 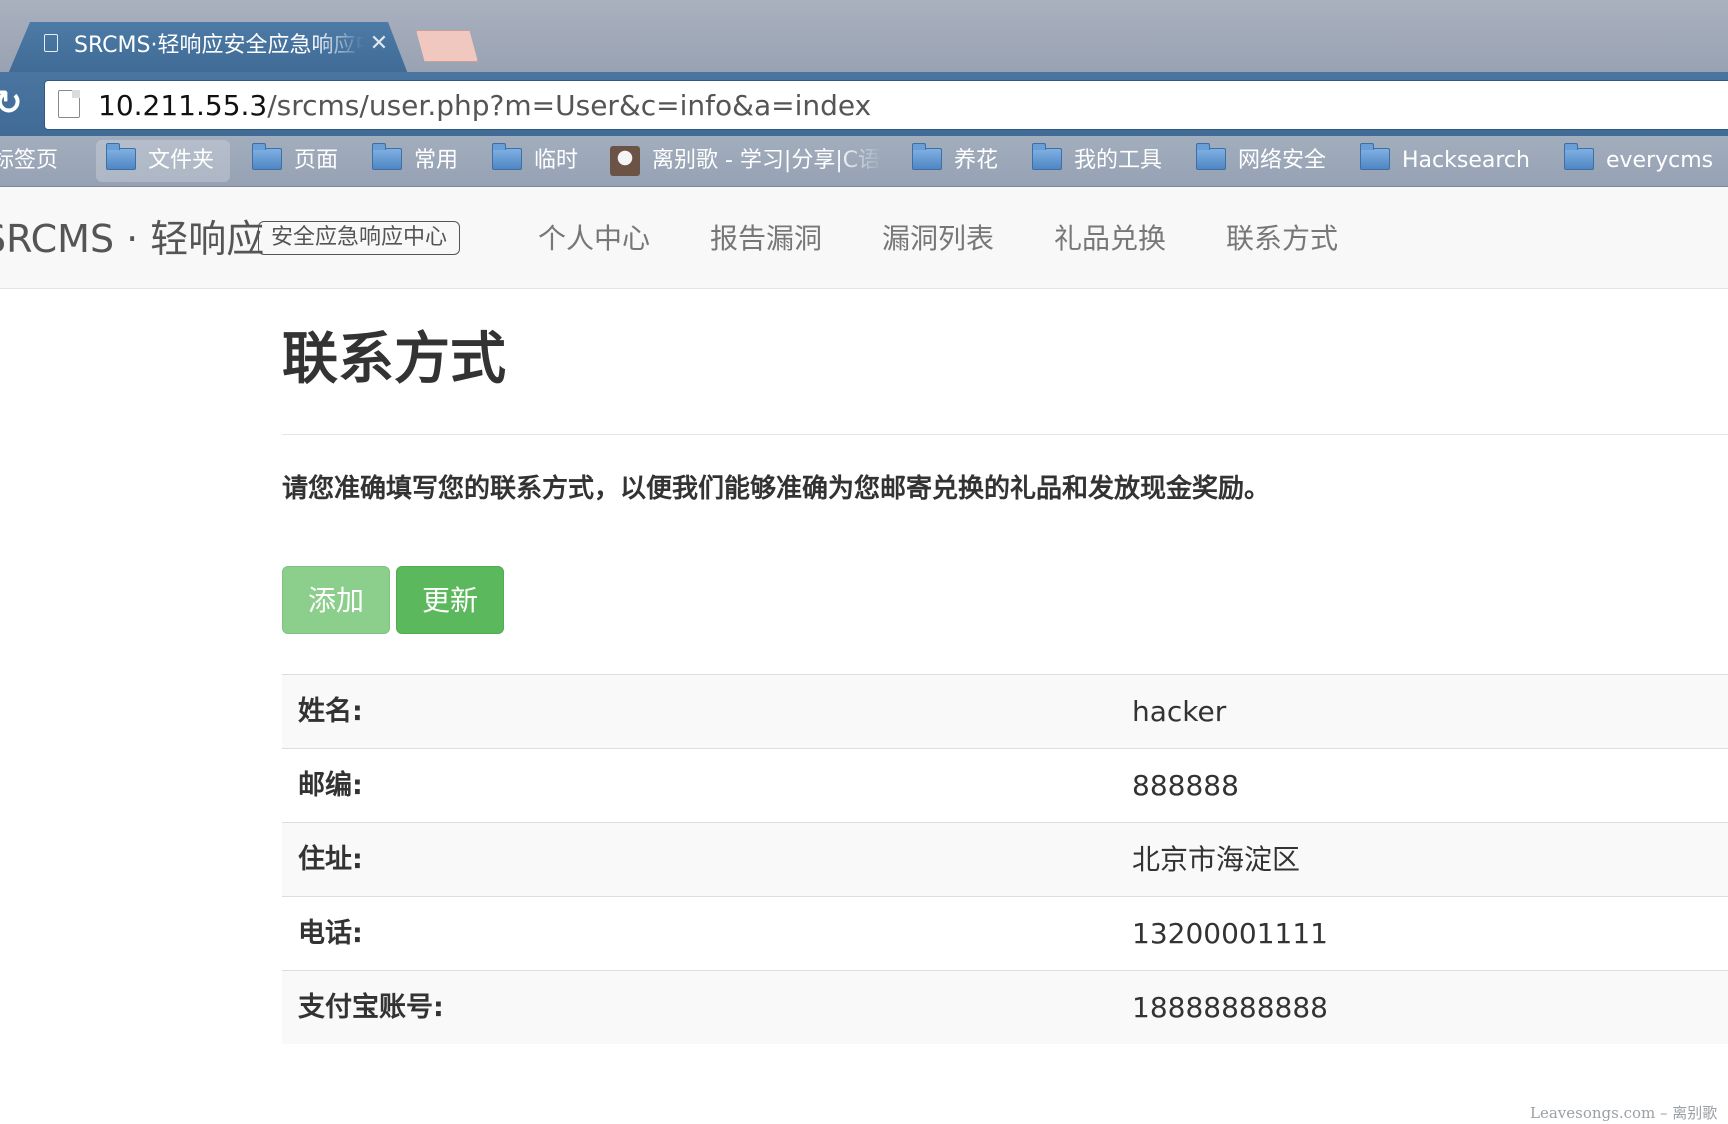 I want to click on url-host: 10.211.55.3, so click(x=183, y=105).